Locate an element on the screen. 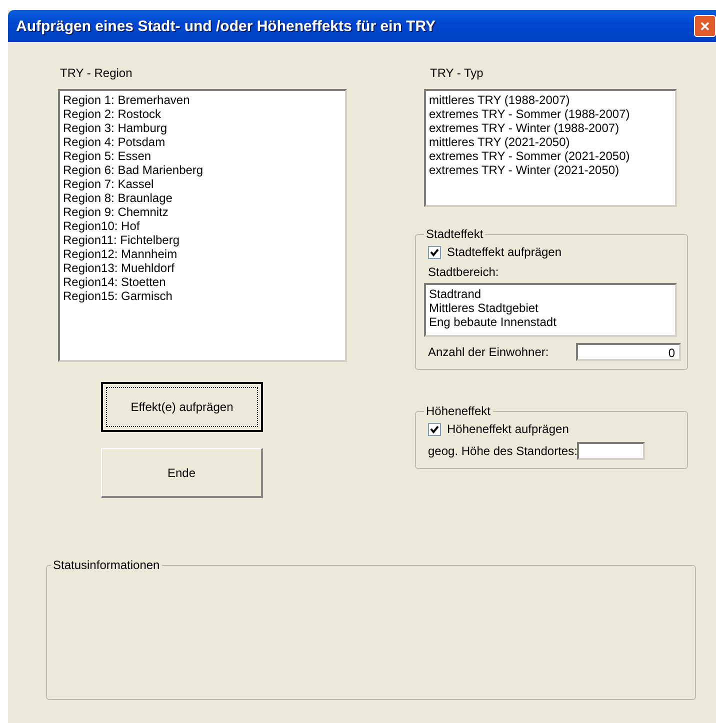 The width and height of the screenshot is (716, 723). list-item: Region11: Fichtelberg is located at coordinates (202, 240).